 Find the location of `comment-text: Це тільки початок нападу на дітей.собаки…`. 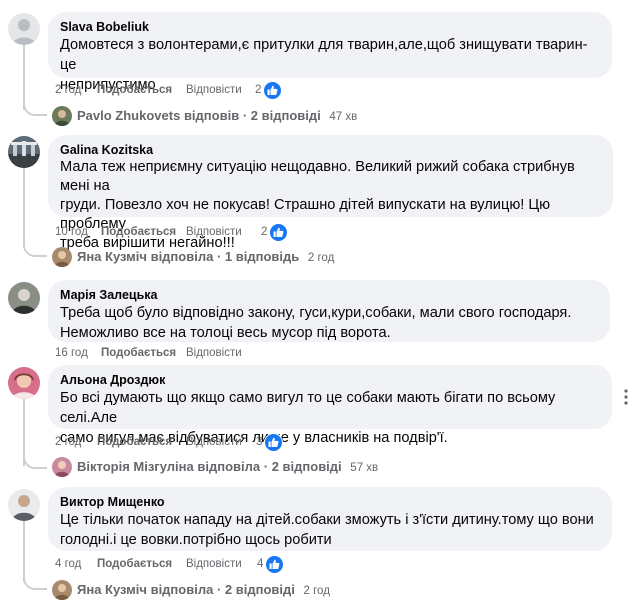

comment-text: Це тільки початок нападу на дітей.собаки… is located at coordinates (327, 530).